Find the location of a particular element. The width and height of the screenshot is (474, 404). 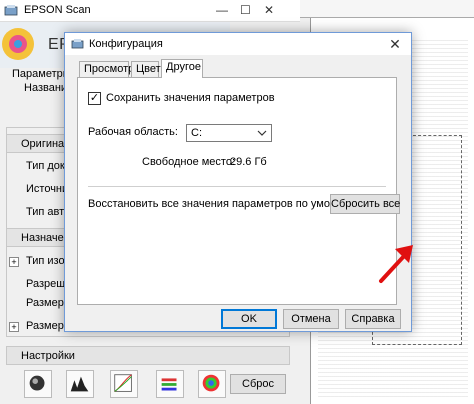

dialog-title: Конфигурация is located at coordinates (126, 44).